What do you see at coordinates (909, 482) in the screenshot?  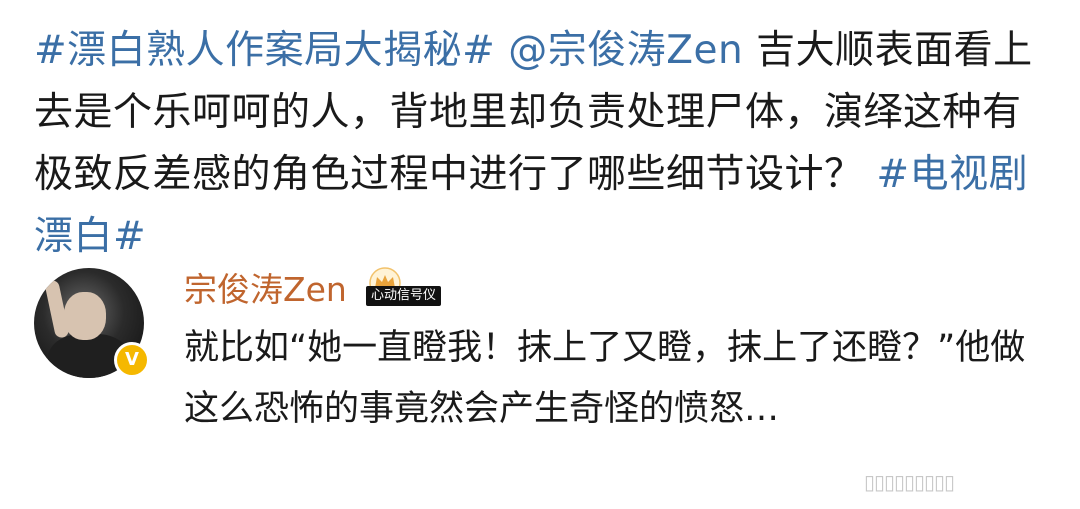 I see `watermark: ▯▯▯▯▯▯▯▯▯` at bounding box center [909, 482].